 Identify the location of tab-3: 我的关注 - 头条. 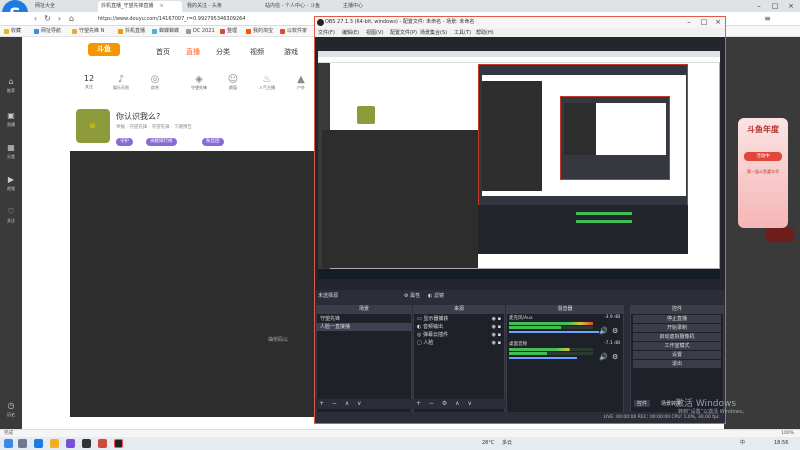
(222, 6).